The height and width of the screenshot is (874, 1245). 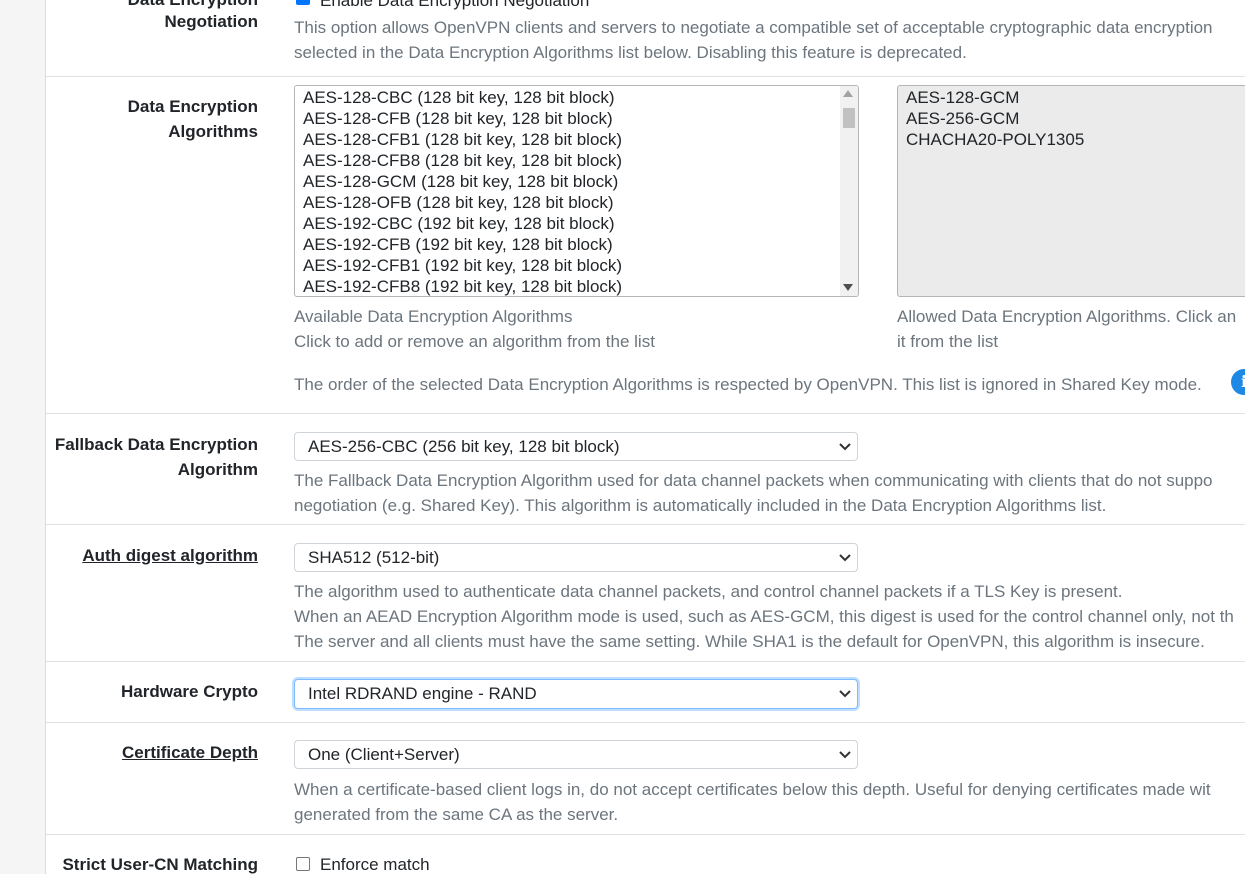 I want to click on list-item: CHACHA20-POLY1305, so click(x=991, y=139).